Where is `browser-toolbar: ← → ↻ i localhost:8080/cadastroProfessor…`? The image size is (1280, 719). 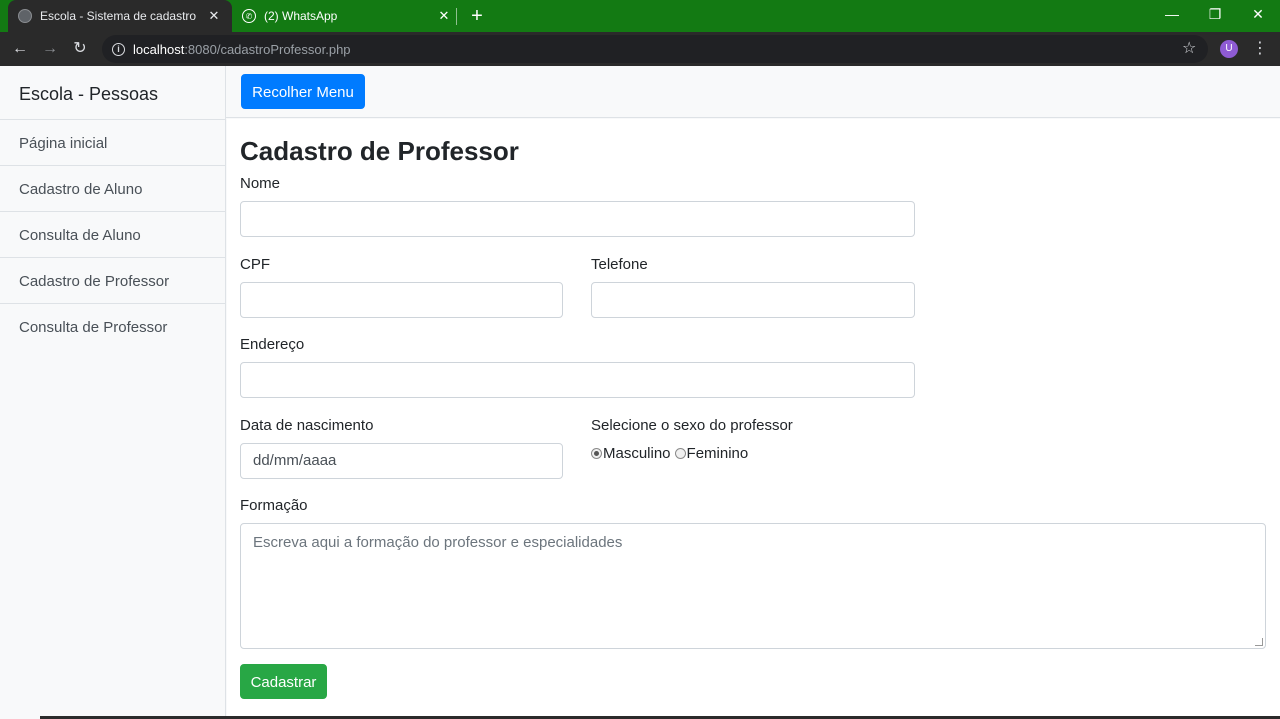
browser-toolbar: ← → ↻ i localhost:8080/cadastroProfessor… is located at coordinates (640, 49).